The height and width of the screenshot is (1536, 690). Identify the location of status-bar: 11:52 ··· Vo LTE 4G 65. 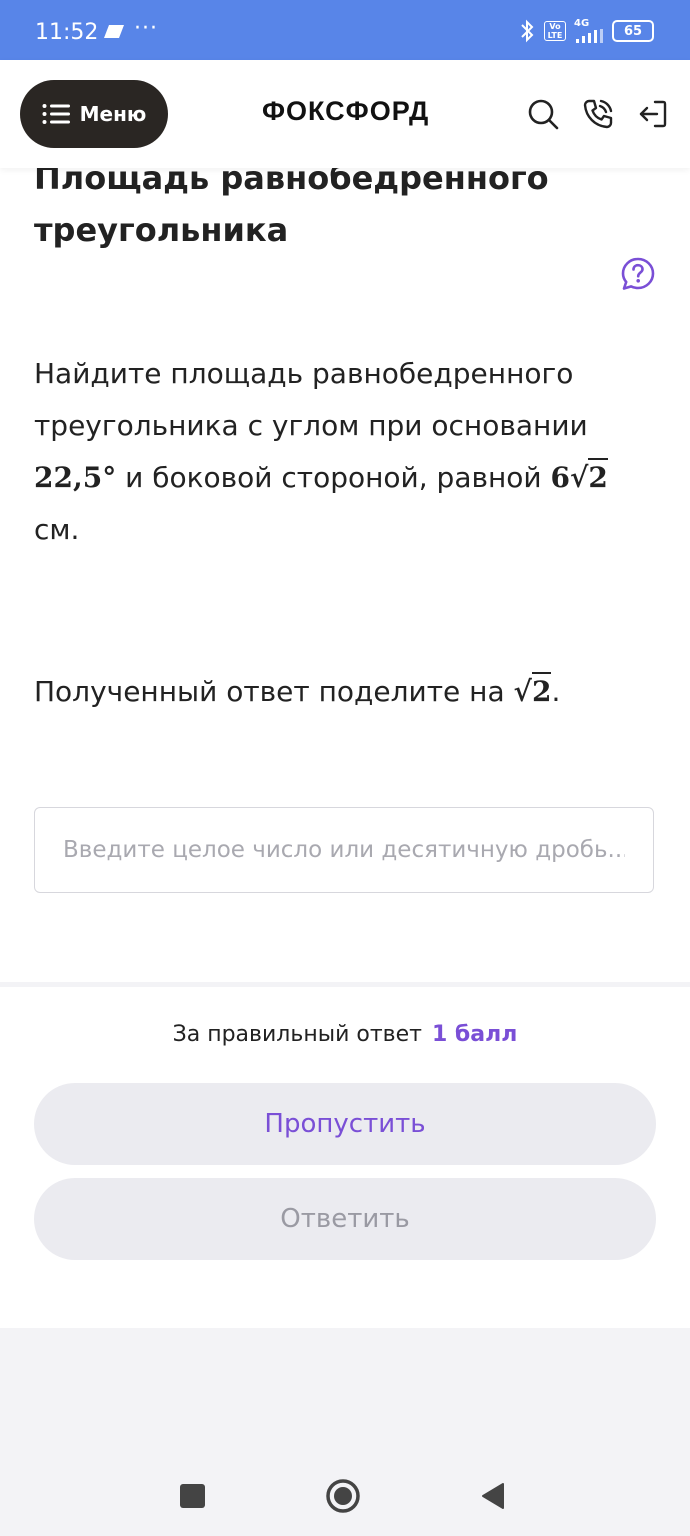
(345, 30).